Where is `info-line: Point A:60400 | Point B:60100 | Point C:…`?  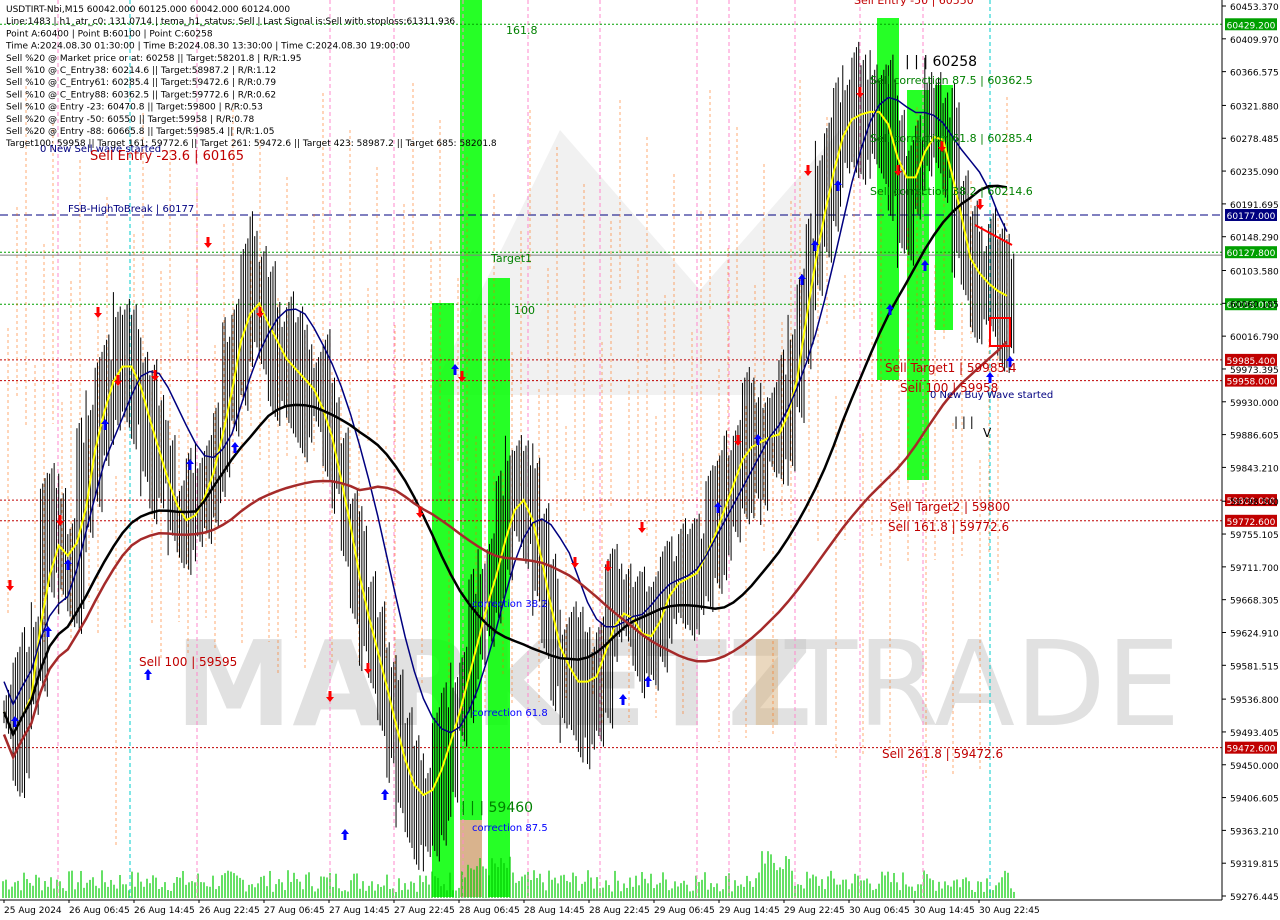
info-line: Point A:60400 | Point B:60100 | Point C:… is located at coordinates (109, 34).